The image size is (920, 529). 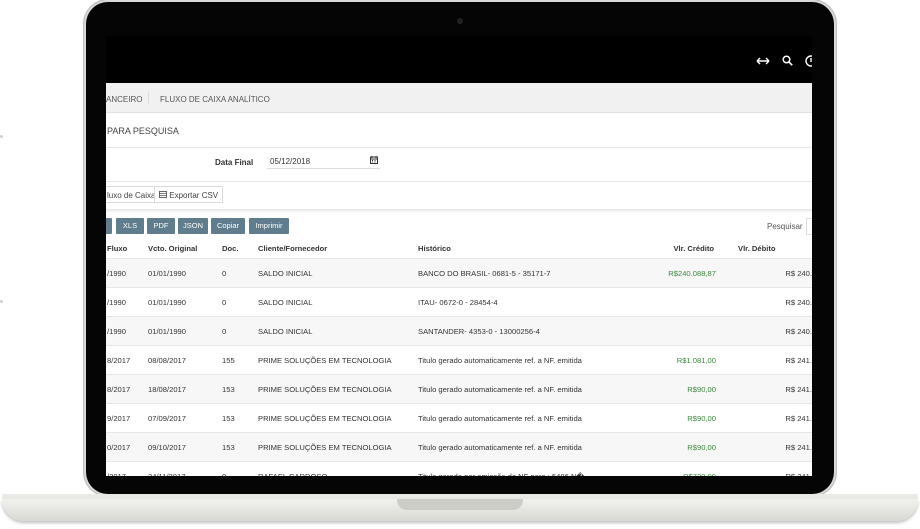 I want to click on top-navbar, so click(x=459, y=59).